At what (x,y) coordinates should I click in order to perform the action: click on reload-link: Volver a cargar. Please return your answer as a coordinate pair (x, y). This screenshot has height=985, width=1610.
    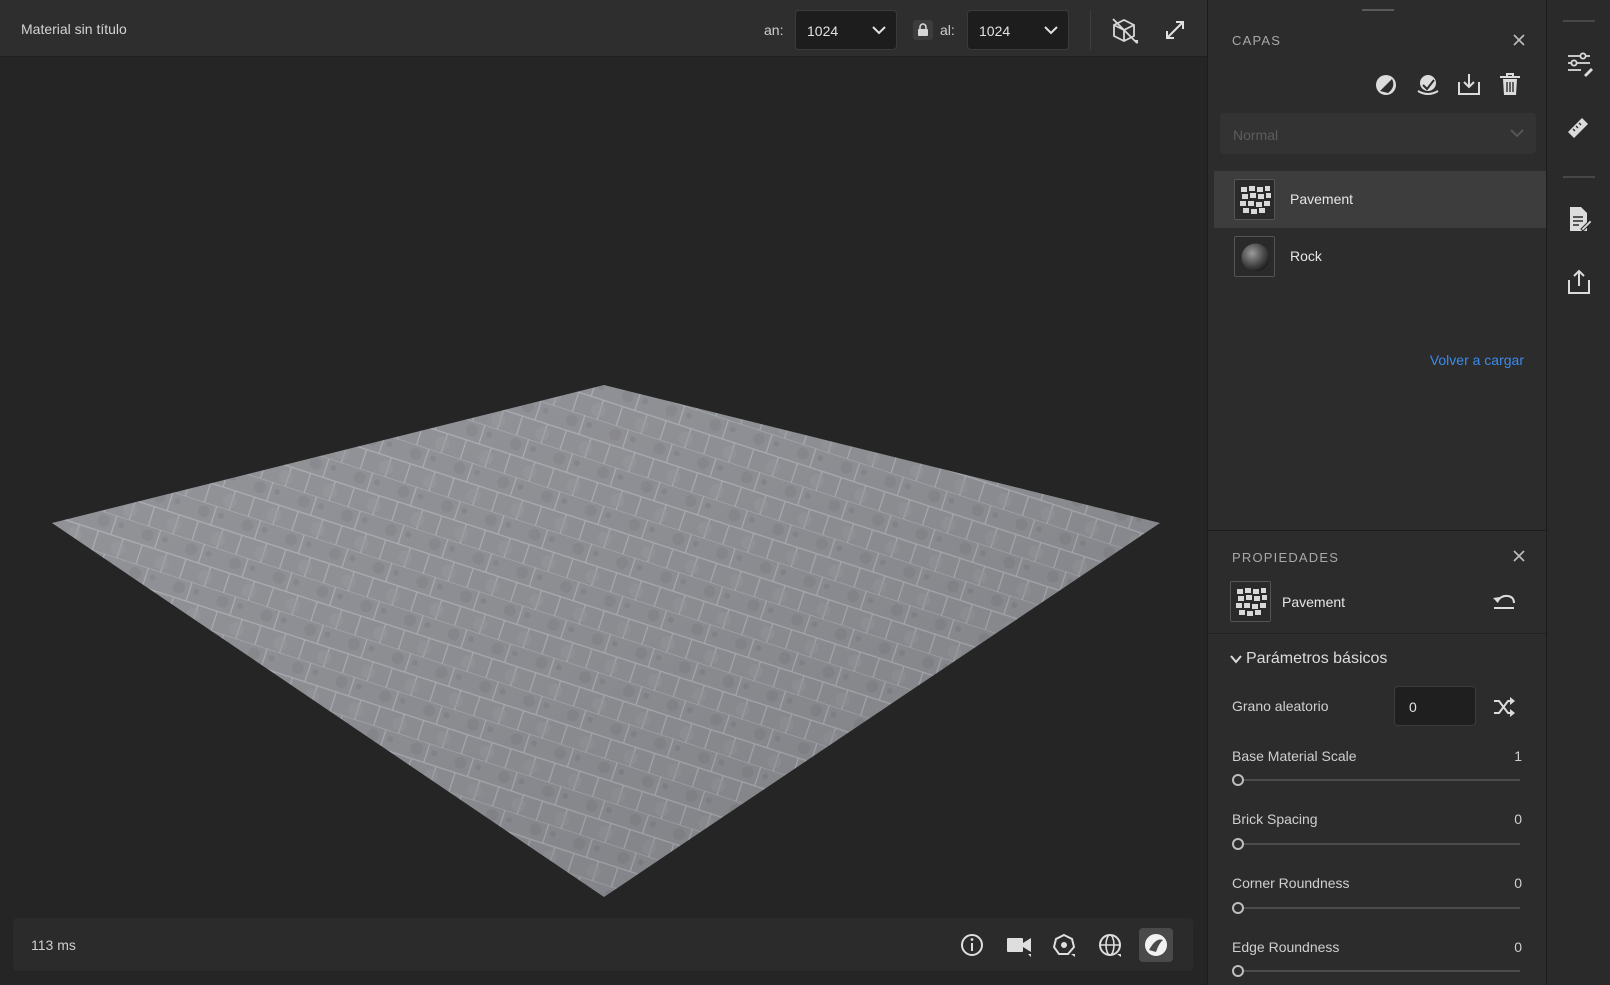
    Looking at the image, I should click on (1477, 360).